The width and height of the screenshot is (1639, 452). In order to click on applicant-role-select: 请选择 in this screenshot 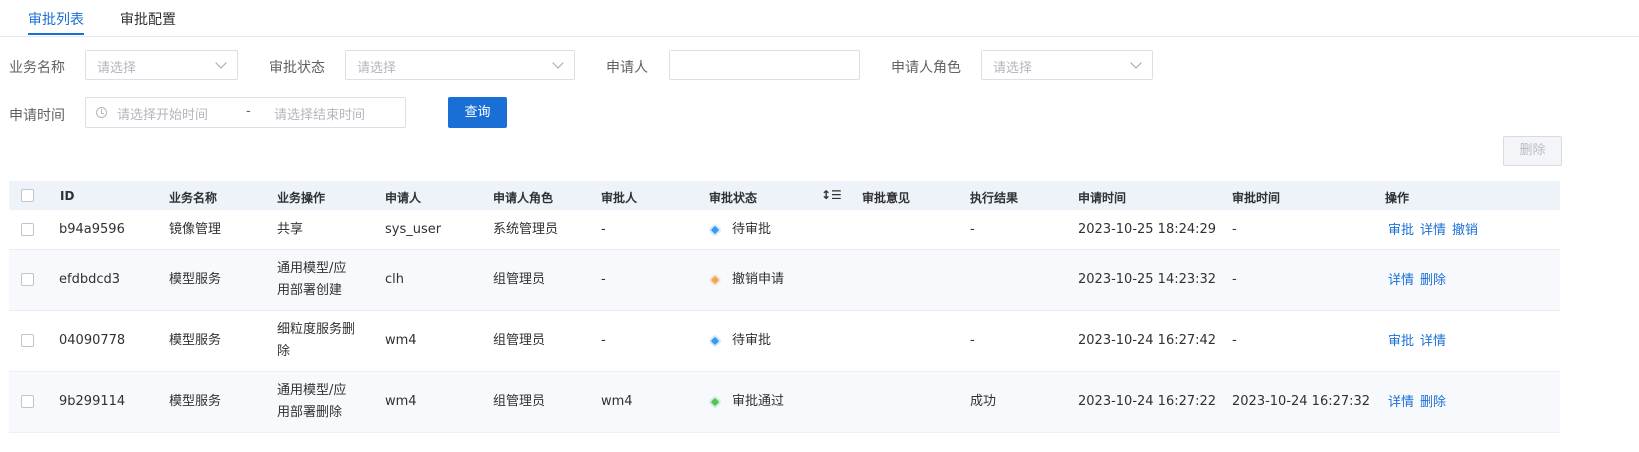, I will do `click(1067, 65)`.